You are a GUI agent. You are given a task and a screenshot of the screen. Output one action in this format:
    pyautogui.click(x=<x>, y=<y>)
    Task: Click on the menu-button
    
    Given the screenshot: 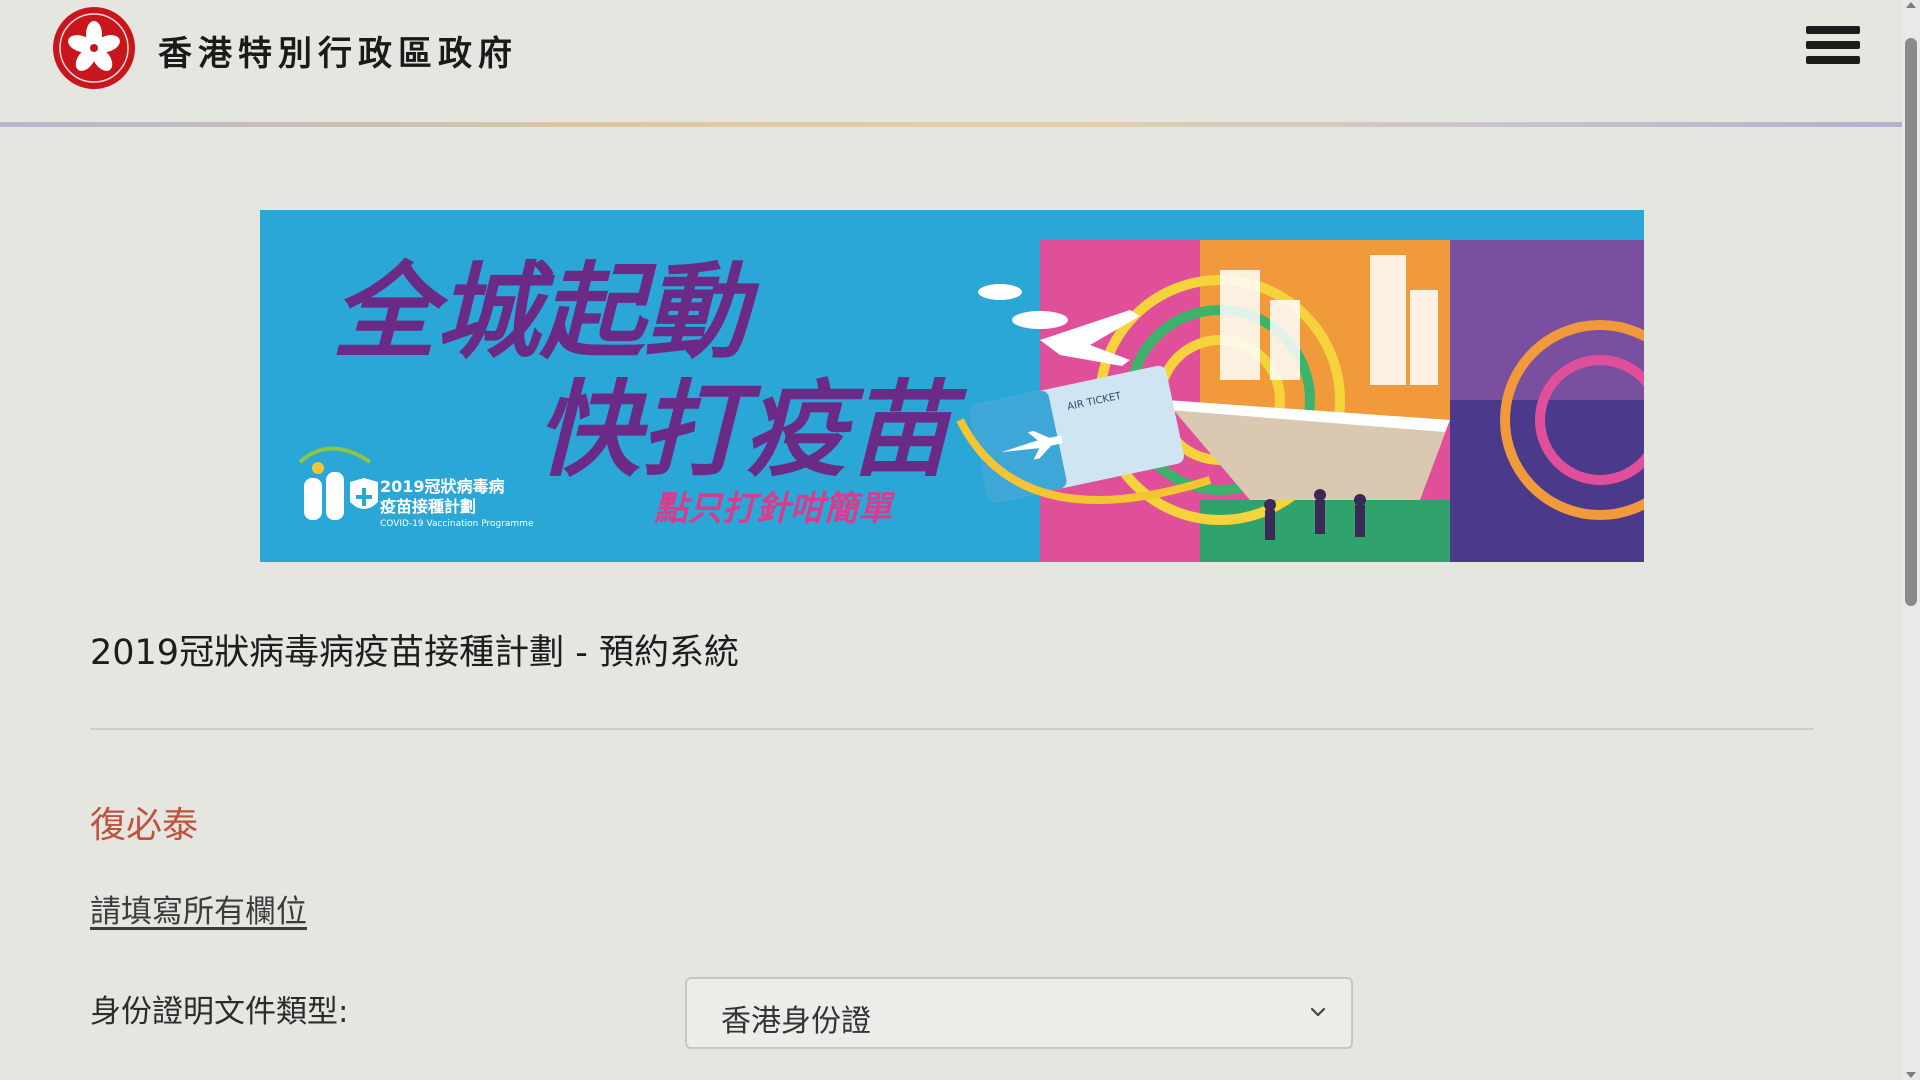 What is the action you would take?
    pyautogui.click(x=1833, y=49)
    